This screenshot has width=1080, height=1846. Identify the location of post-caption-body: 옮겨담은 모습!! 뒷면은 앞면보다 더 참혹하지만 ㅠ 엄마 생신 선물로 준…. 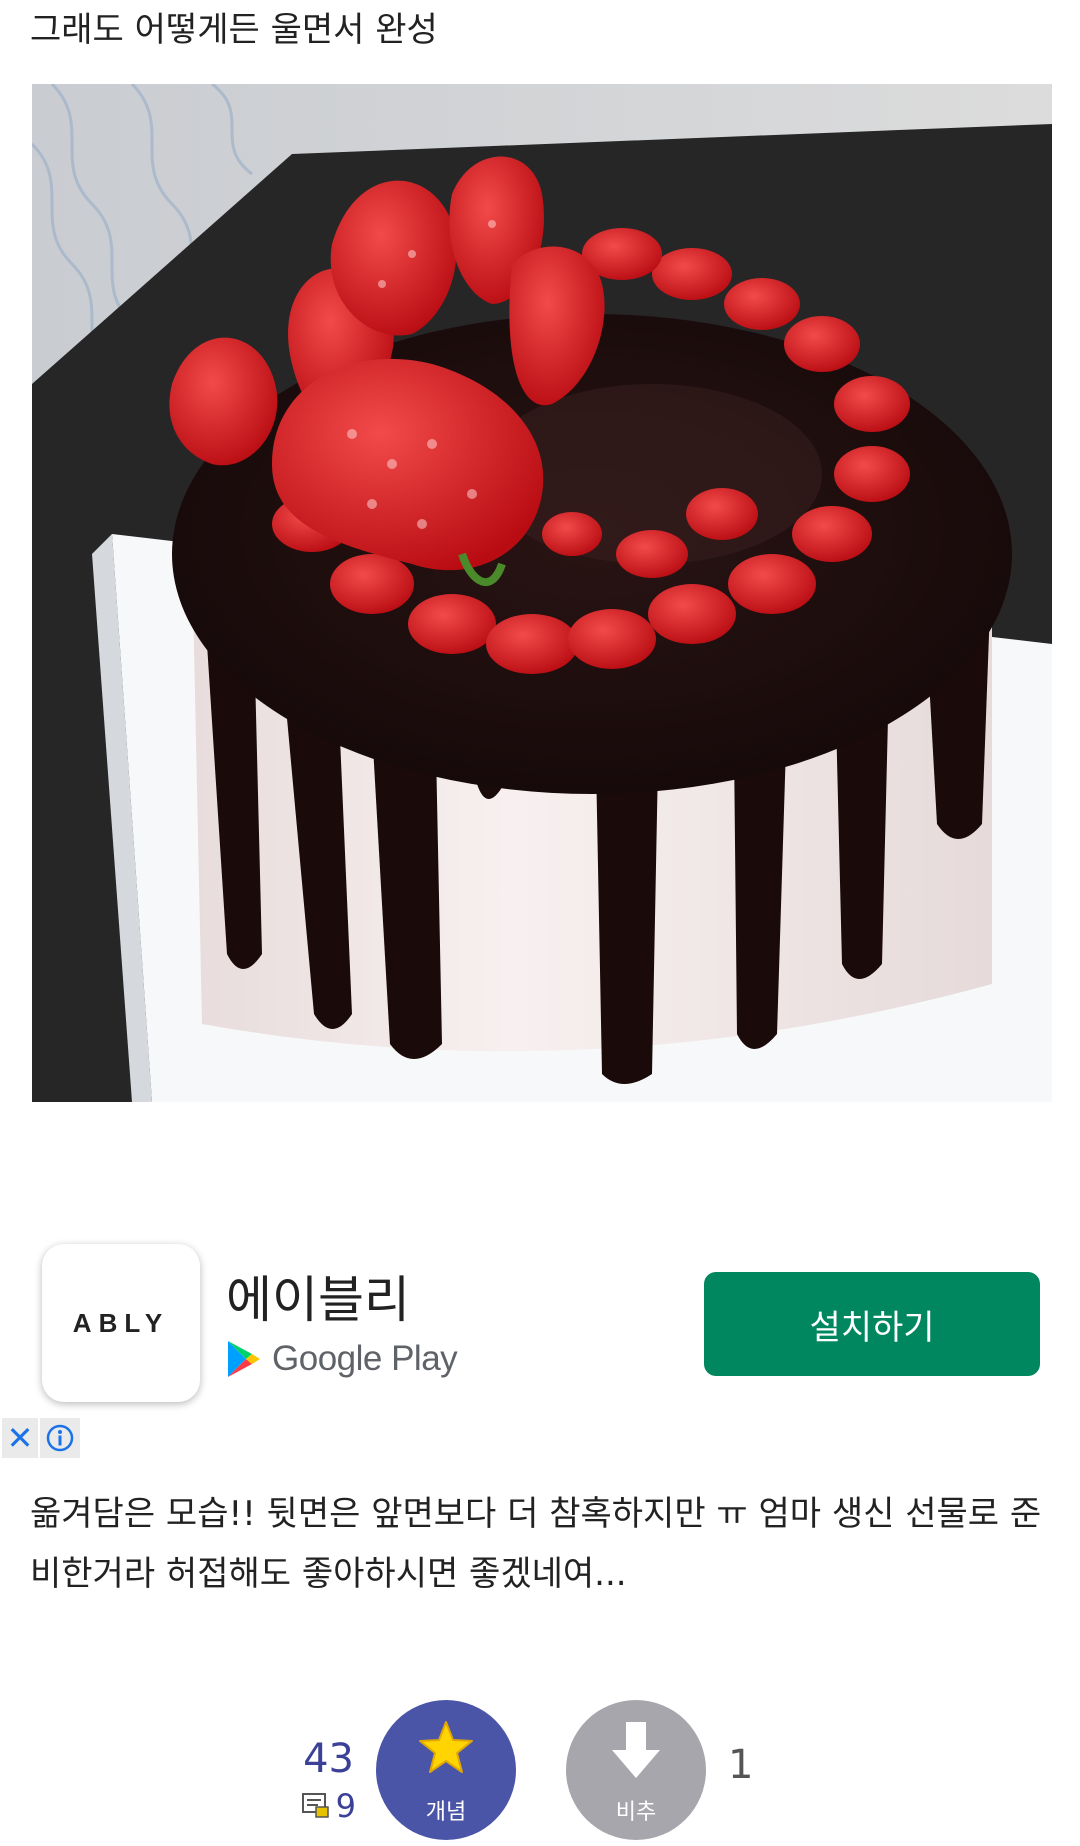
(536, 1544).